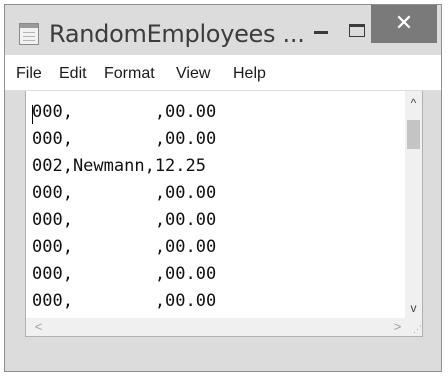 The image size is (448, 381). I want to click on menu-edit: Edit, so click(73, 74).